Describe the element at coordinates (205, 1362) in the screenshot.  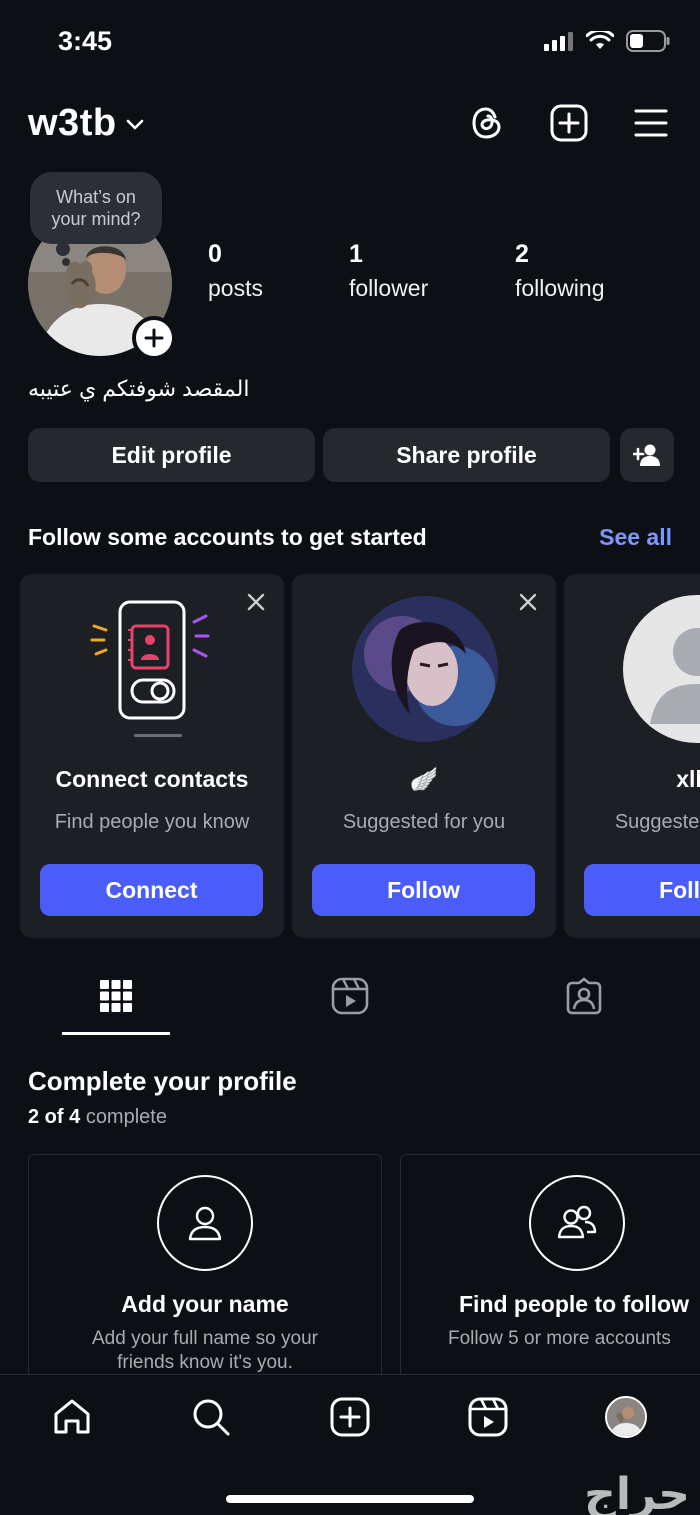
I see `card-subtitle-line2: friends know it's you.` at that location.